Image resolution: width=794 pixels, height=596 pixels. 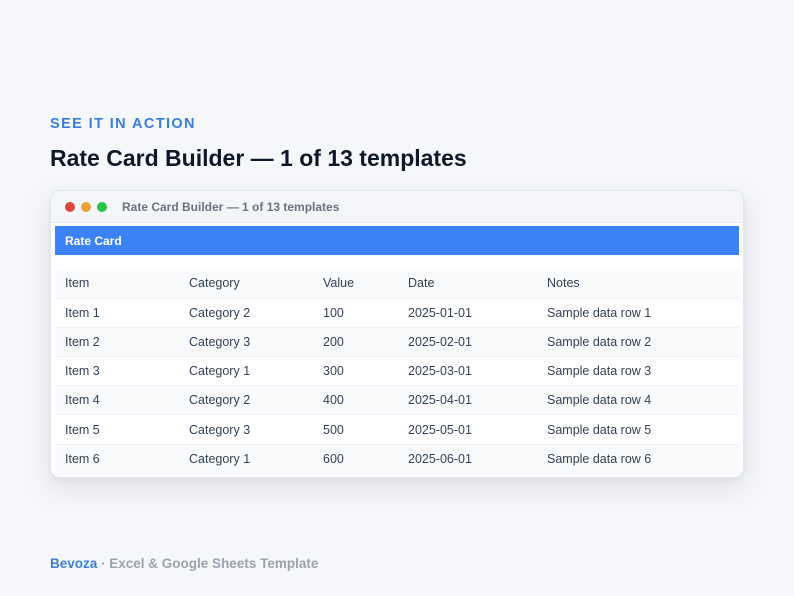 What do you see at coordinates (355, 429) in the screenshot?
I see `table-cell: 500` at bounding box center [355, 429].